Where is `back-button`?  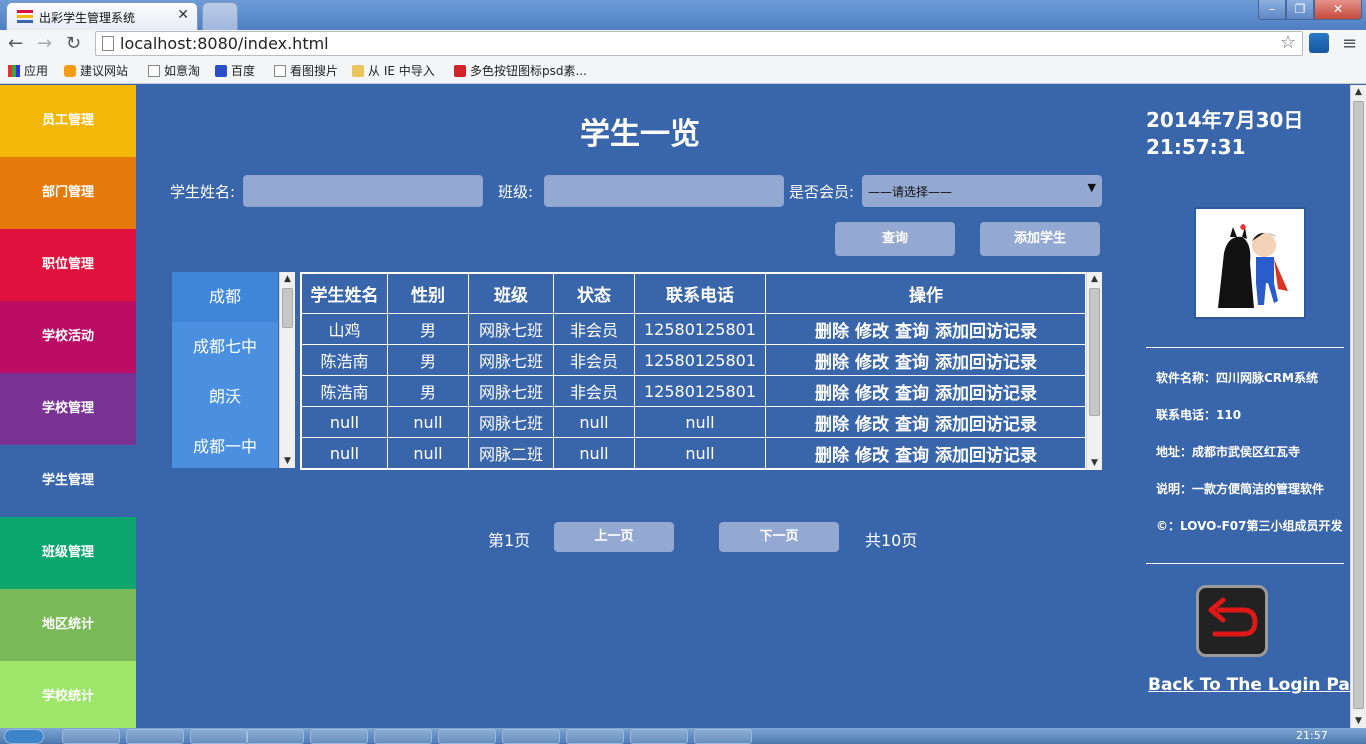 back-button is located at coordinates (1232, 621).